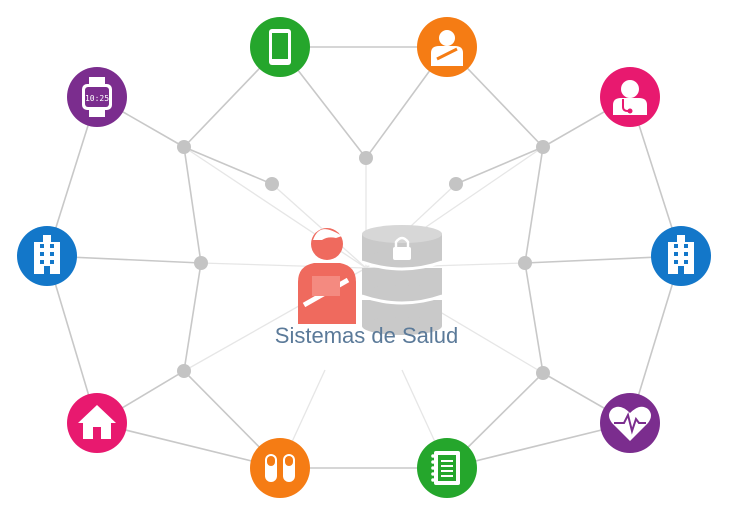 This screenshot has height=514, width=733. I want to click on doctor-node, so click(630, 97).